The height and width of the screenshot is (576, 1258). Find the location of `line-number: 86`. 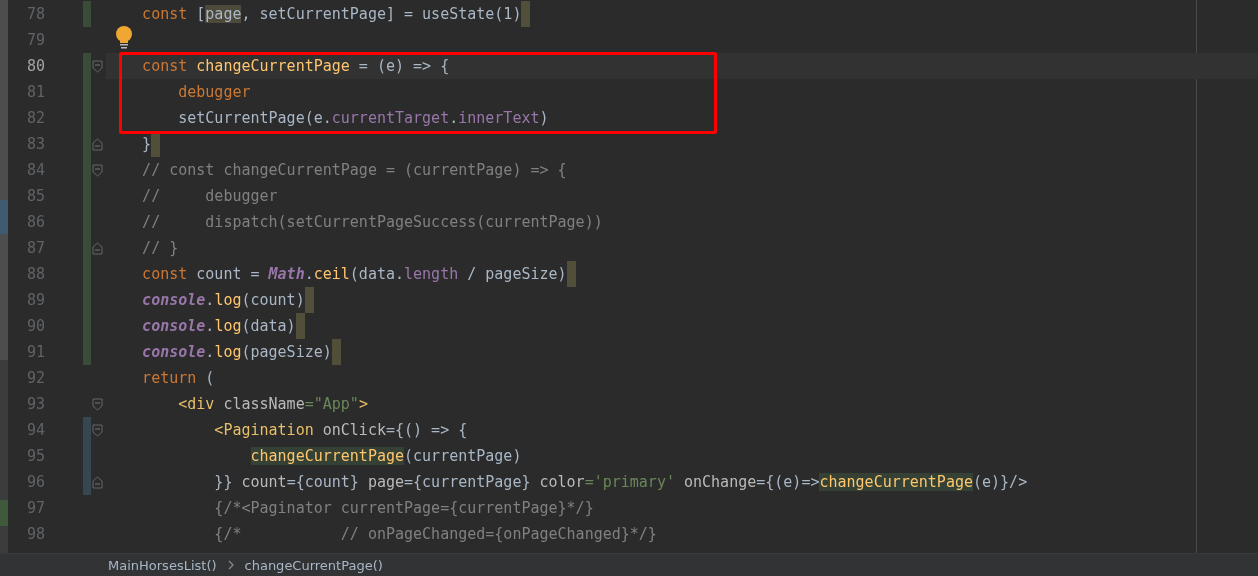

line-number: 86 is located at coordinates (35, 222).